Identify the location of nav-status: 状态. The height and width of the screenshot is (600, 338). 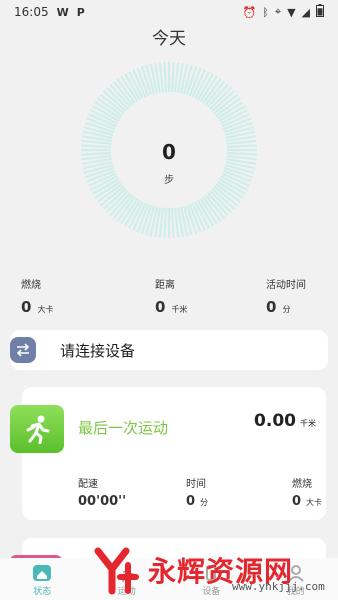
(42, 579).